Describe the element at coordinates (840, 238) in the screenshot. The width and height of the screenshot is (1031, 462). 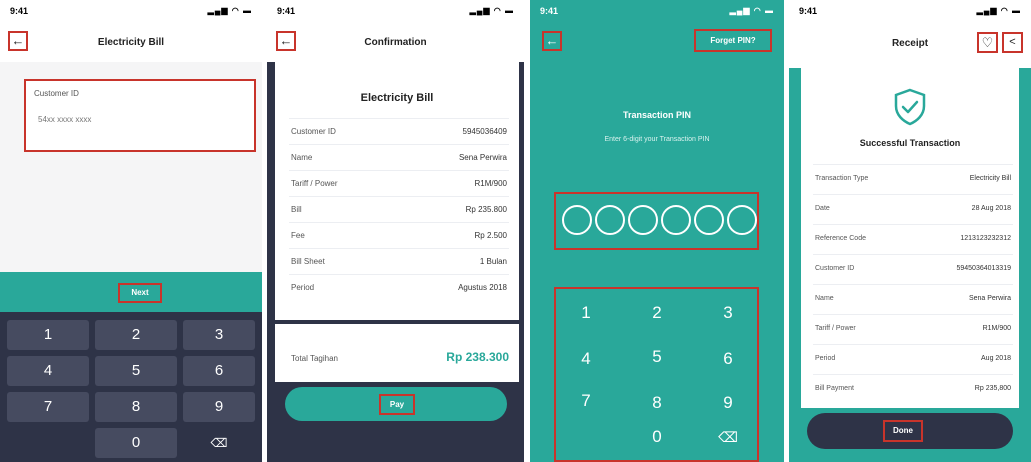
I see `row-label: Reference Code` at that location.